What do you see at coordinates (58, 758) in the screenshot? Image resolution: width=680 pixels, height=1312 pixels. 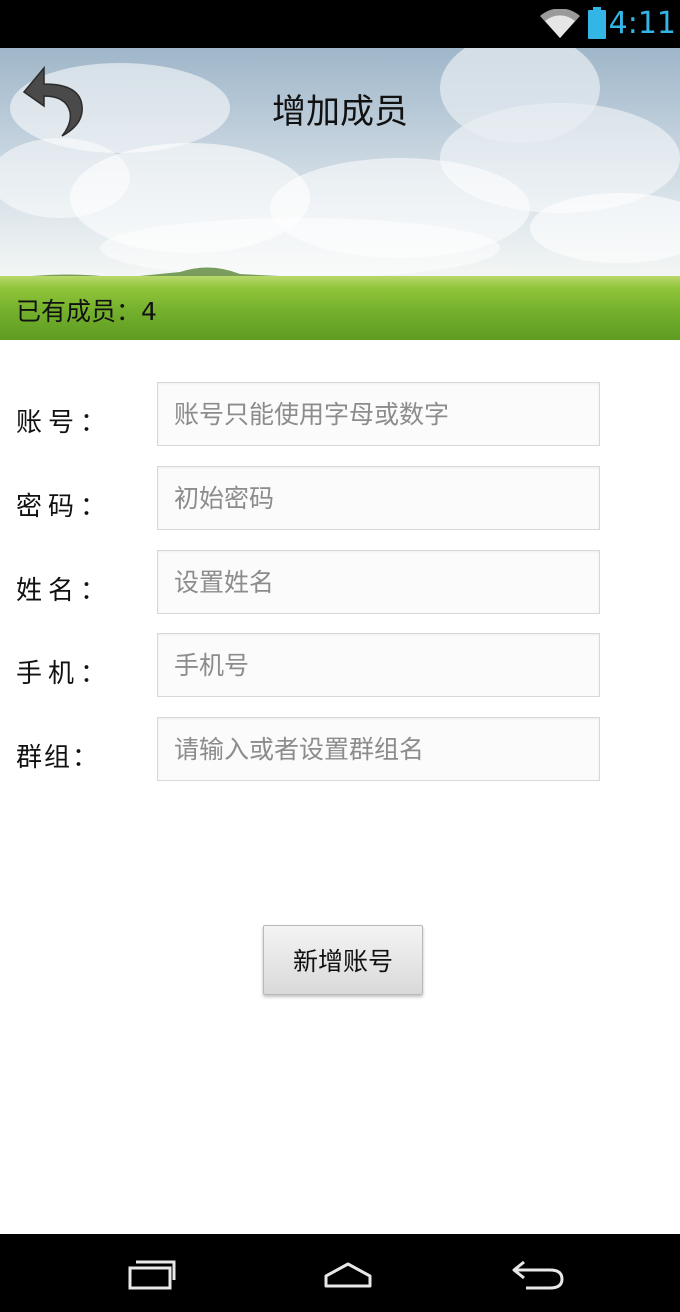 I see `group-label: 群组：` at bounding box center [58, 758].